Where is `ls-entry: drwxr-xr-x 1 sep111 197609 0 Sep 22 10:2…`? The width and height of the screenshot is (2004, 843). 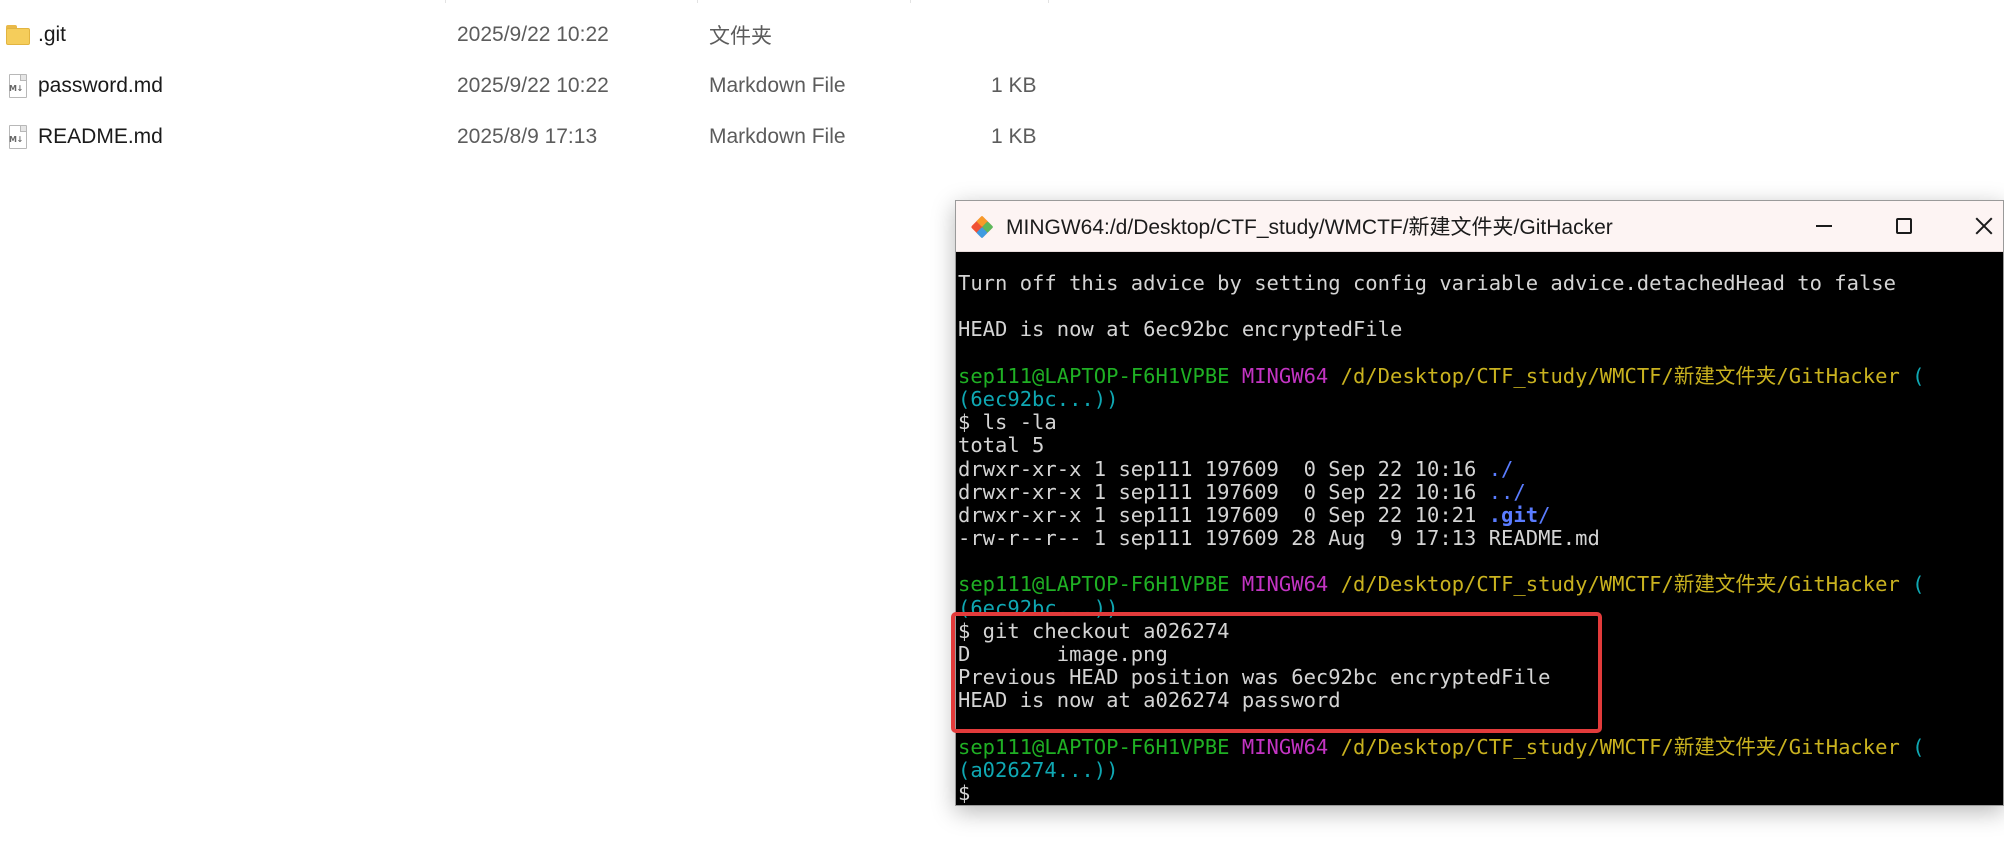
ls-entry: drwxr-xr-x 1 sep111 197609 0 Sep 22 10:2… is located at coordinates (1480, 514).